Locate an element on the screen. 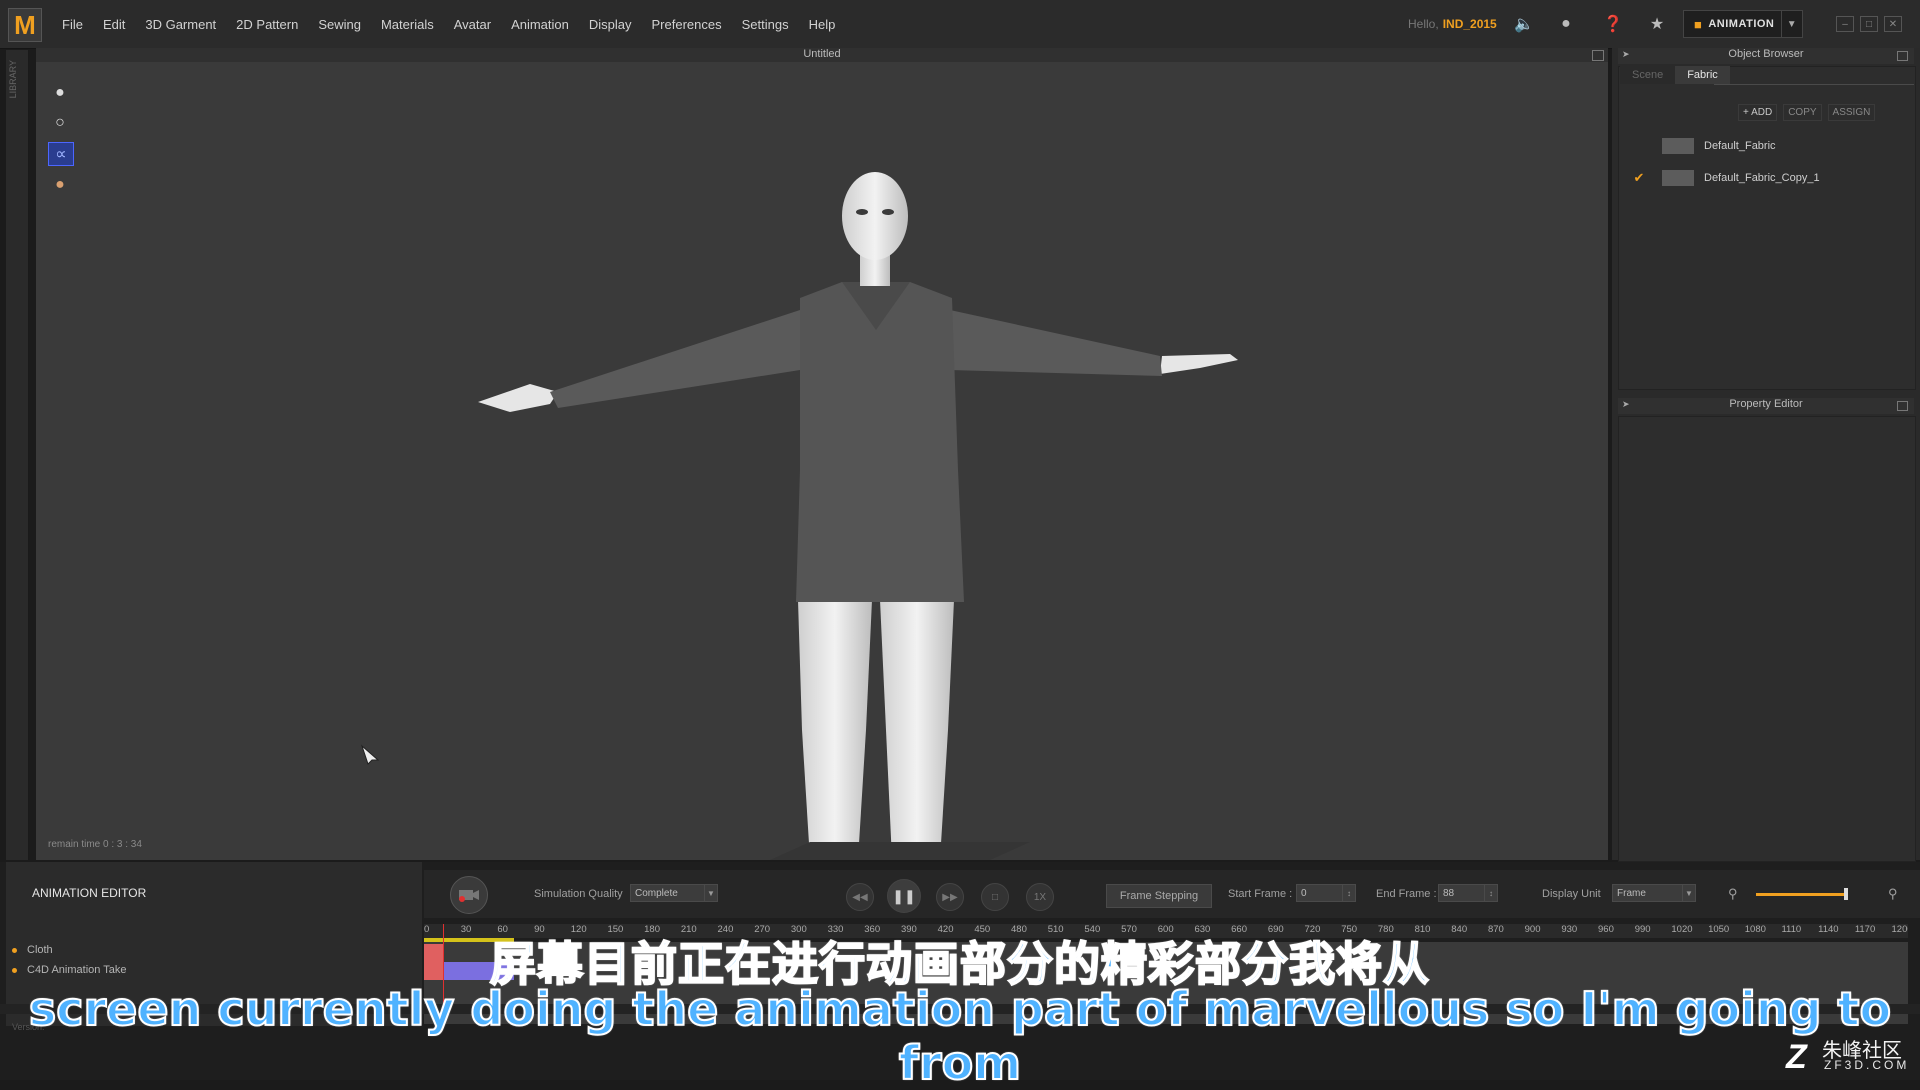 The image size is (1920, 1090). tab-scene: Scene is located at coordinates (1648, 75).